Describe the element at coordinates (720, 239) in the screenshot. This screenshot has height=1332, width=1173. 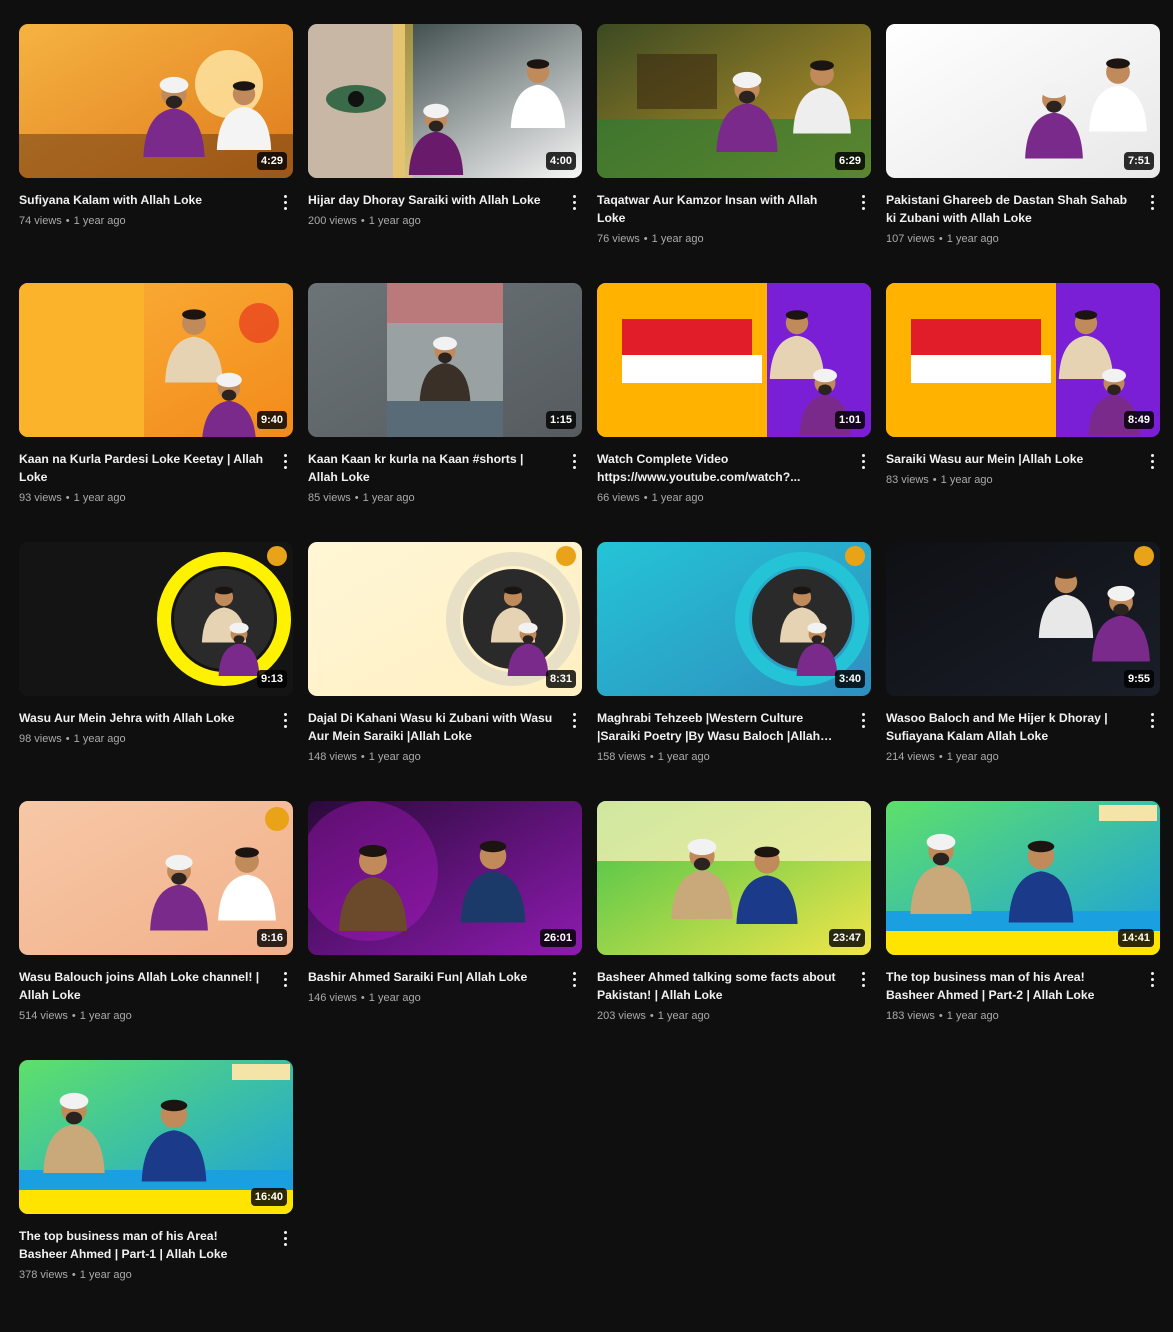
I see `video-stats: 76 views • 1 year ago` at that location.